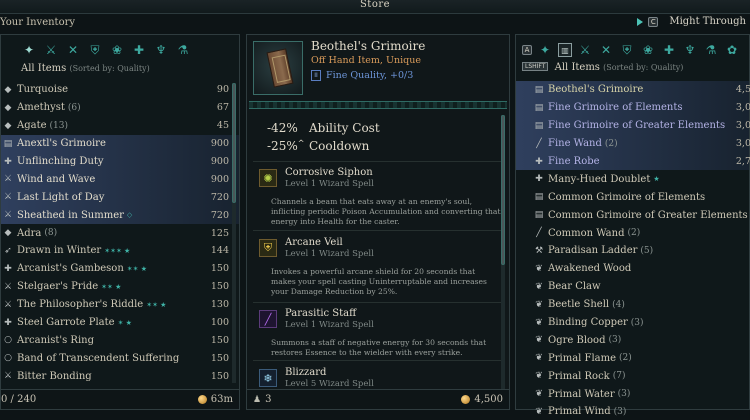 Image resolution: width=750 pixels, height=420 pixels. What do you see at coordinates (539, 358) in the screenshot?
I see `item-icon: ❦` at bounding box center [539, 358].